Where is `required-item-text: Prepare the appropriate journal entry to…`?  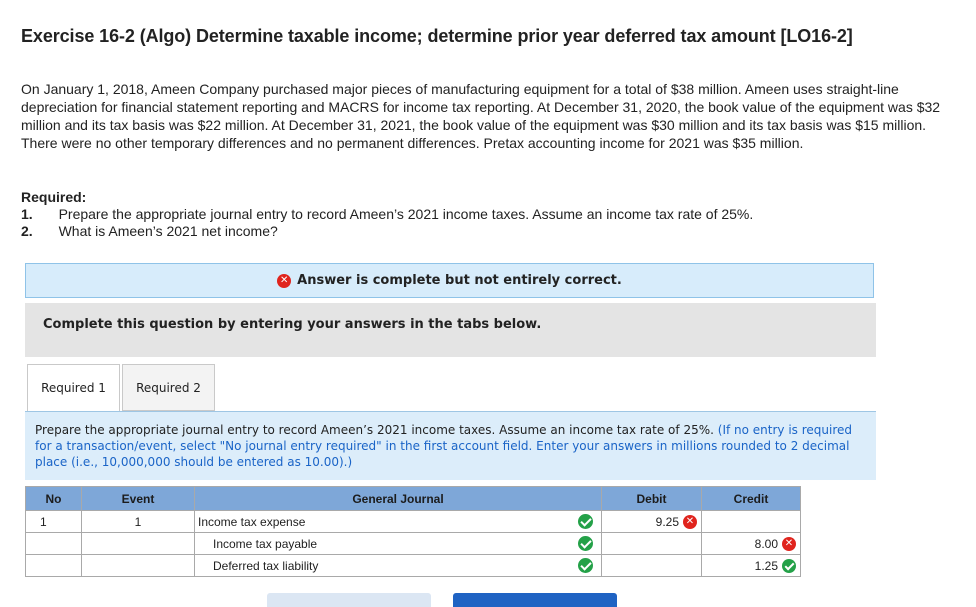 required-item-text: Prepare the appropriate journal entry to… is located at coordinates (406, 214).